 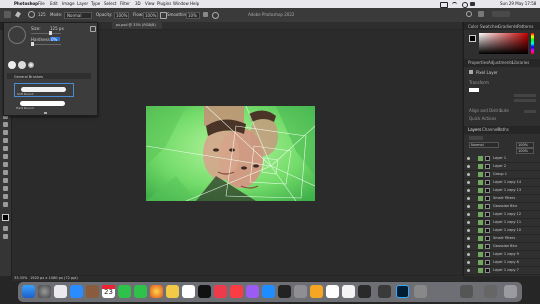 What do you see at coordinates (5, 180) in the screenshot?
I see `rectangle-tool-icon` at bounding box center [5, 180].